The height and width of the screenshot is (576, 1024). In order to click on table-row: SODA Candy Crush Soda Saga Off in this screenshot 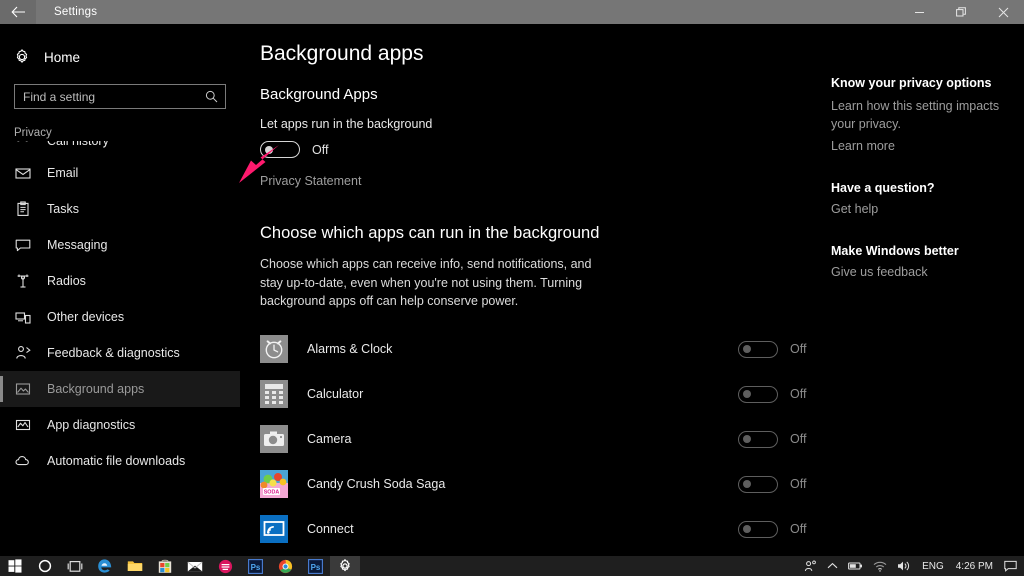, I will do `click(542, 484)`.